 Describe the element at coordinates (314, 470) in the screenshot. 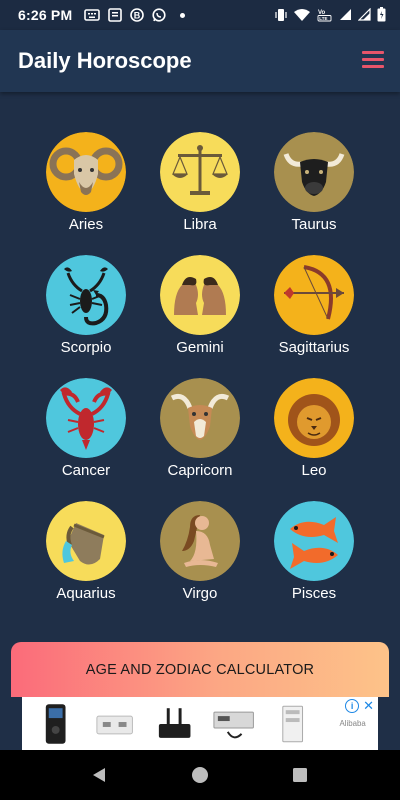

I see `sign-label: Leo` at that location.